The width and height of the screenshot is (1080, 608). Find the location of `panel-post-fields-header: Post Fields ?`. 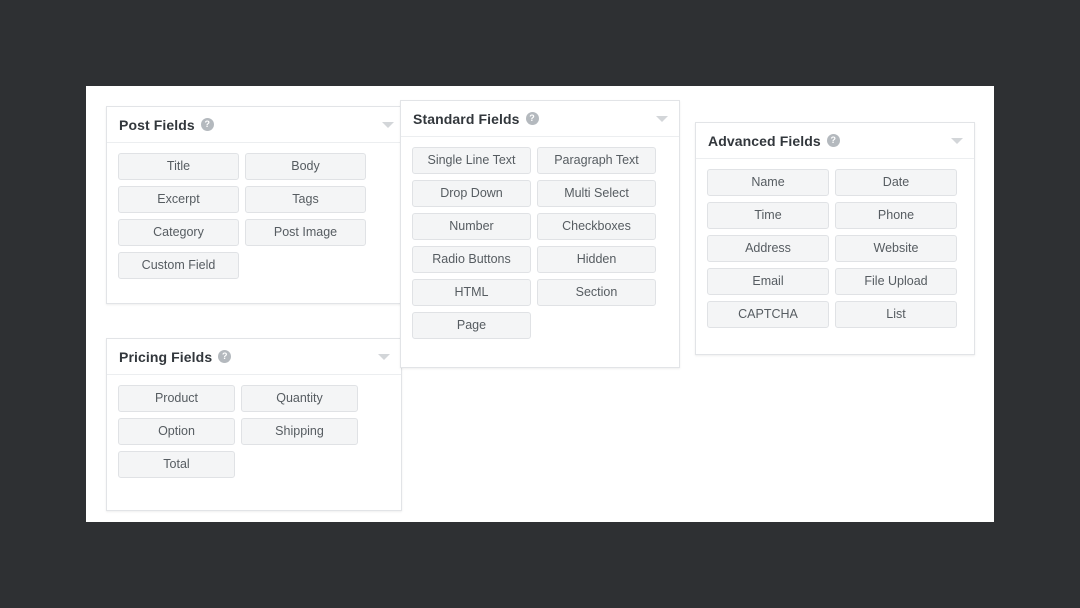

panel-post-fields-header: Post Fields ? is located at coordinates (256, 125).